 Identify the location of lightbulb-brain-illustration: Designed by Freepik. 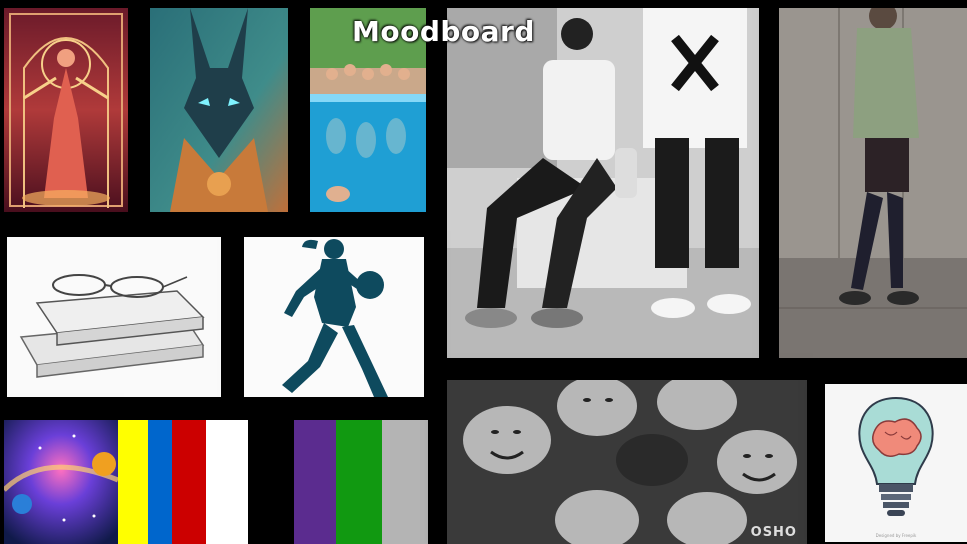
(896, 463).